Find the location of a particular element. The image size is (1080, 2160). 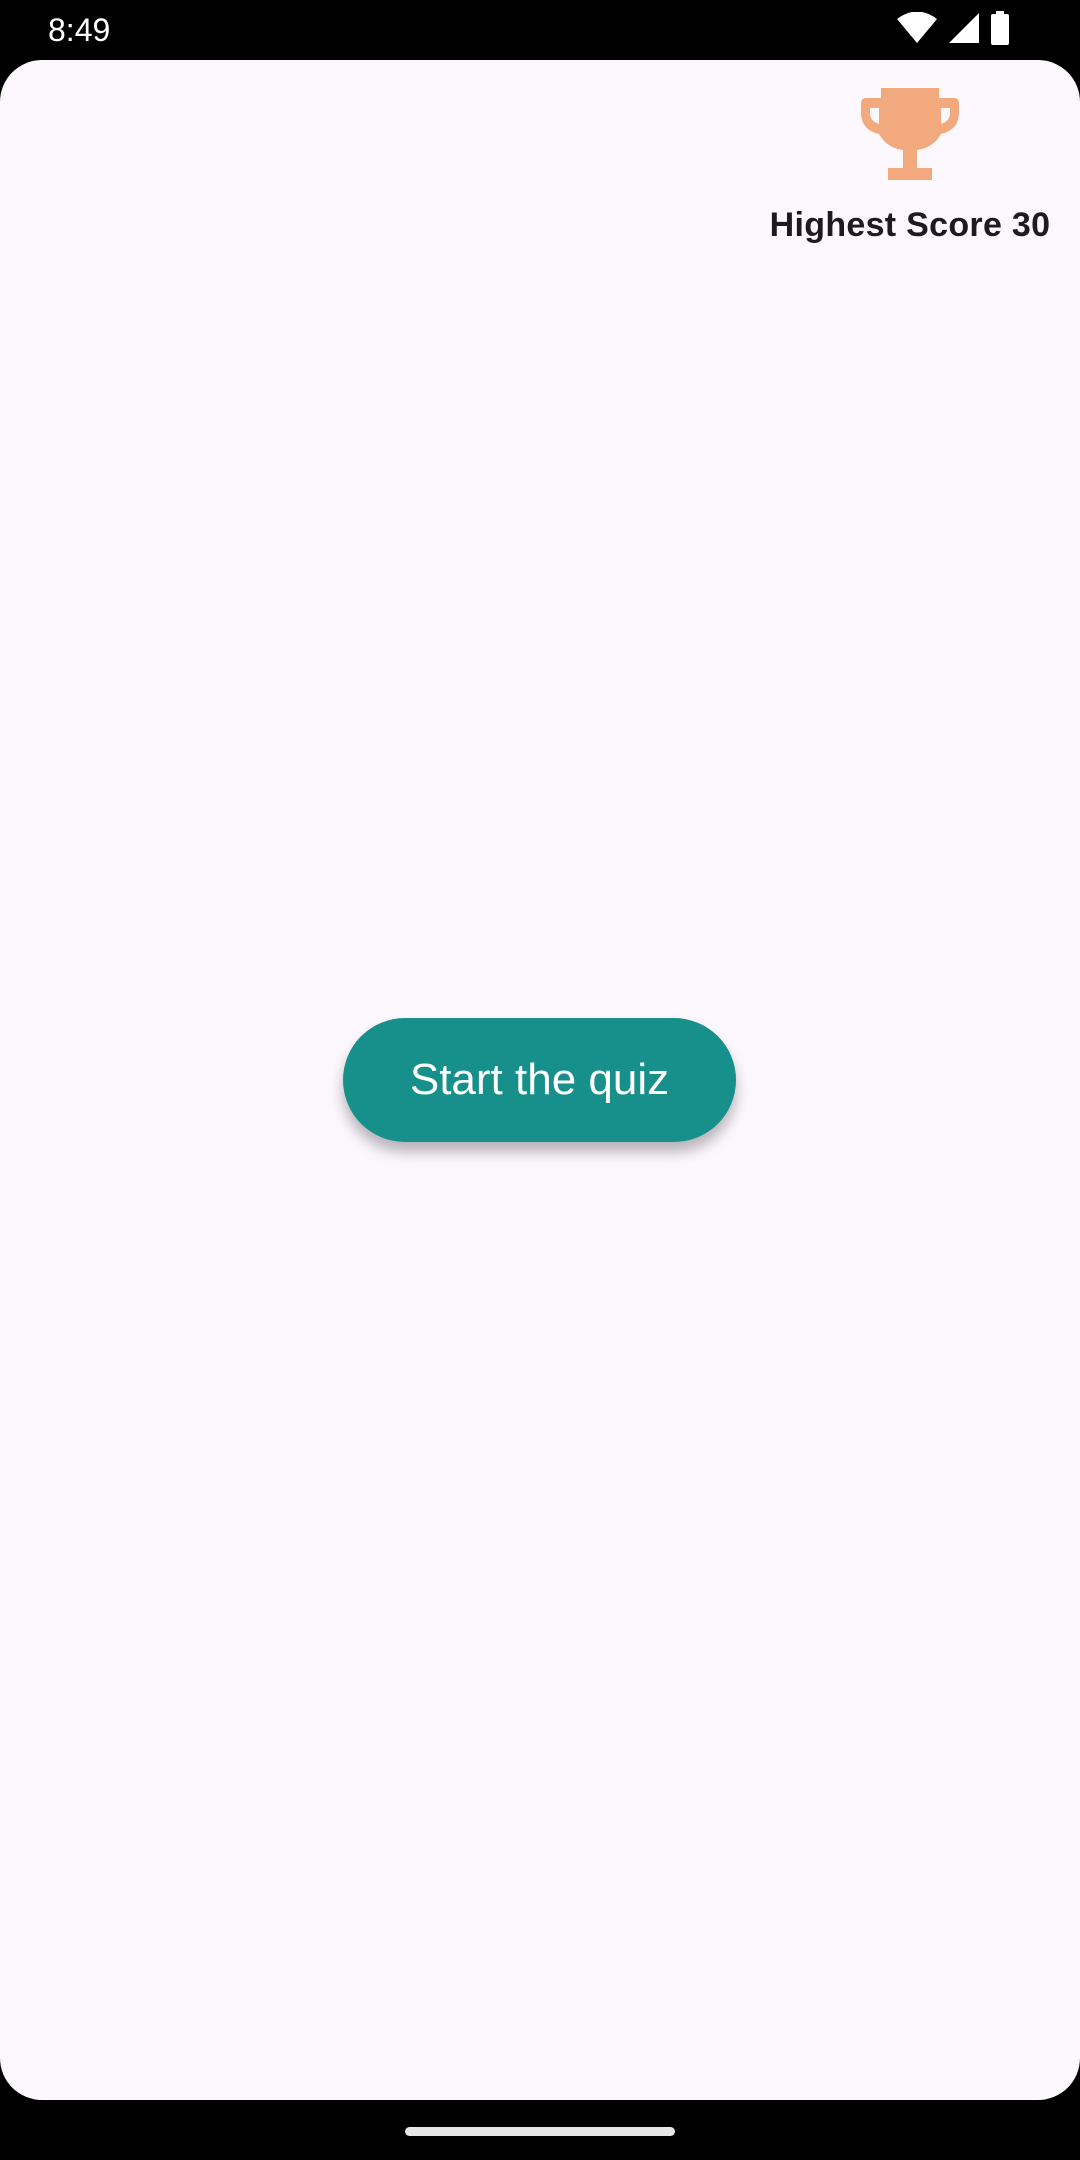

start-quiz-button: Start the quiz is located at coordinates (539, 1080).